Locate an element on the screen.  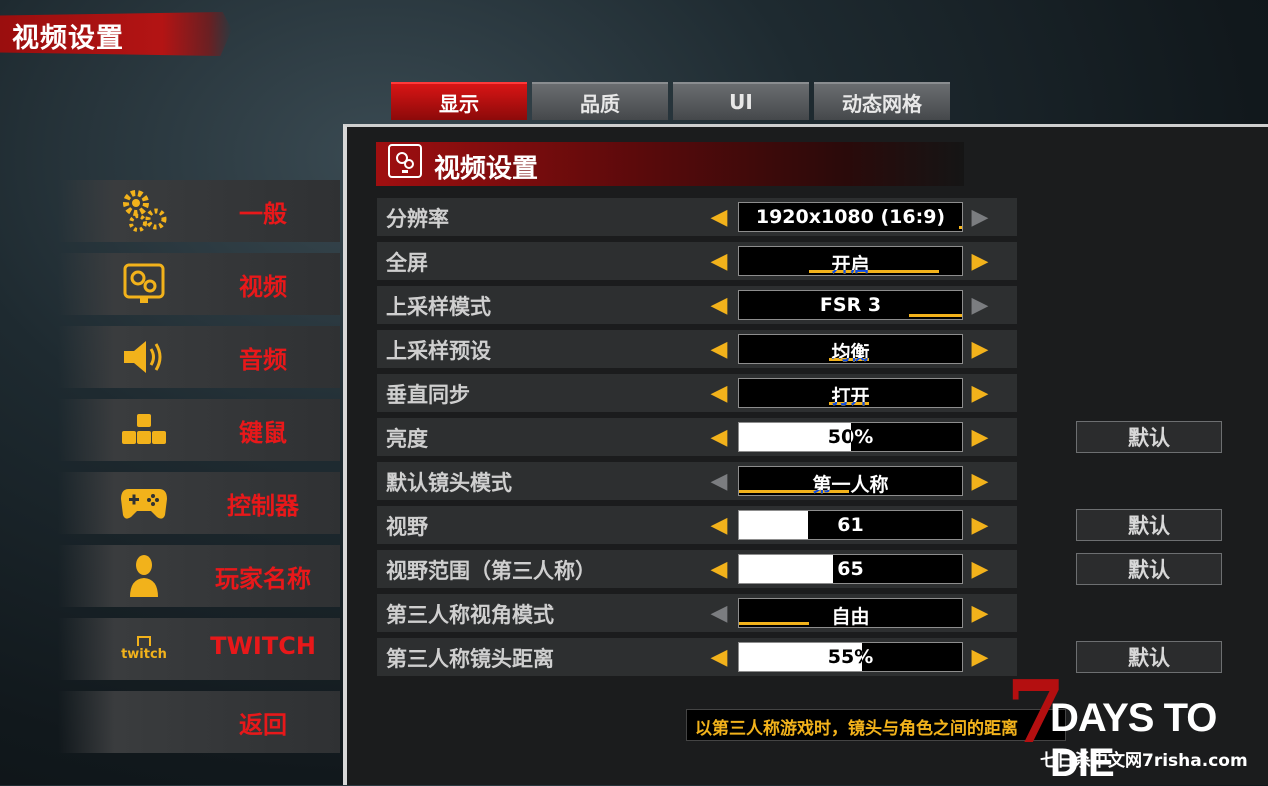
setting-row: 分辨率 ◀ 1920x1080 (16:9) ▶ is located at coordinates (697, 217).